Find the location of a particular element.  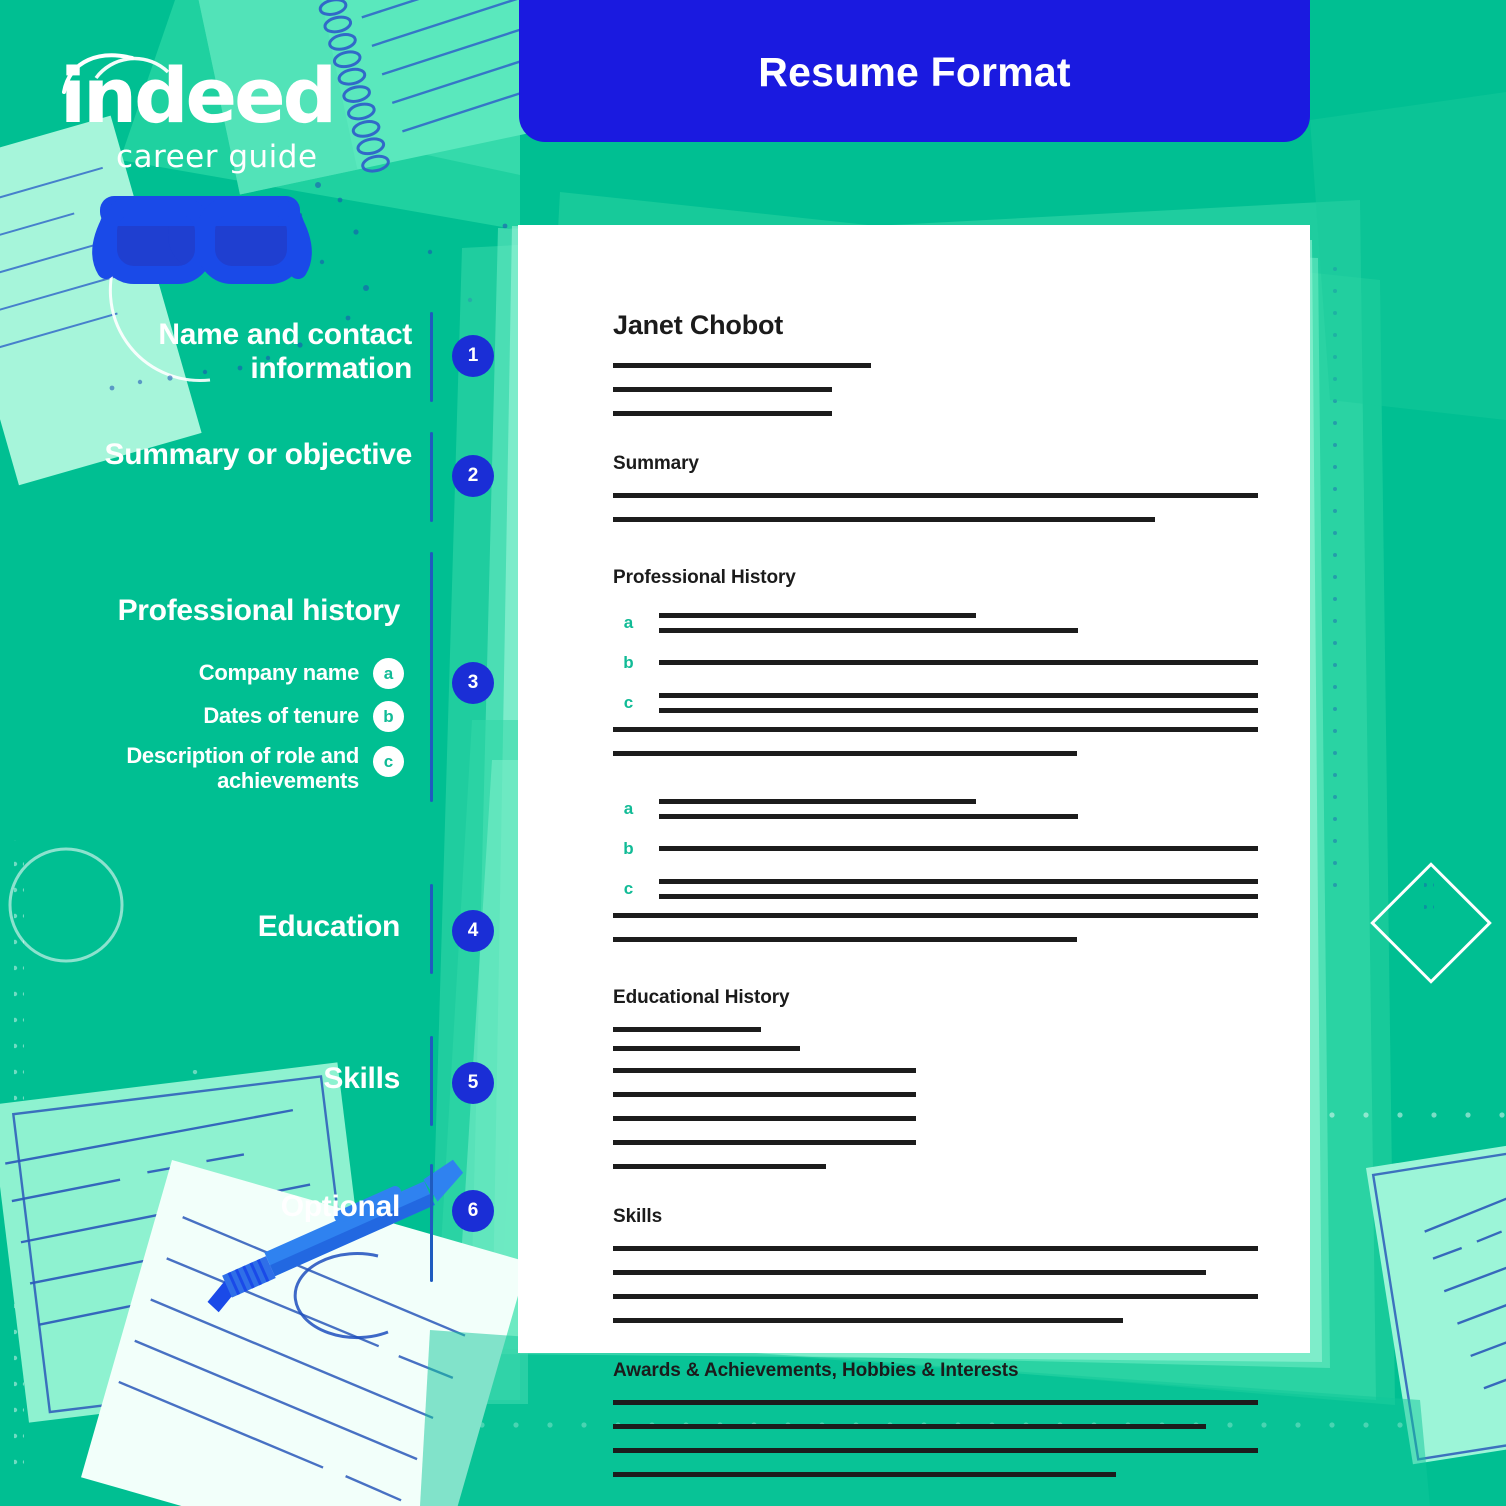

sidebar-item-label: Professional history is located at coordinates (259, 610).